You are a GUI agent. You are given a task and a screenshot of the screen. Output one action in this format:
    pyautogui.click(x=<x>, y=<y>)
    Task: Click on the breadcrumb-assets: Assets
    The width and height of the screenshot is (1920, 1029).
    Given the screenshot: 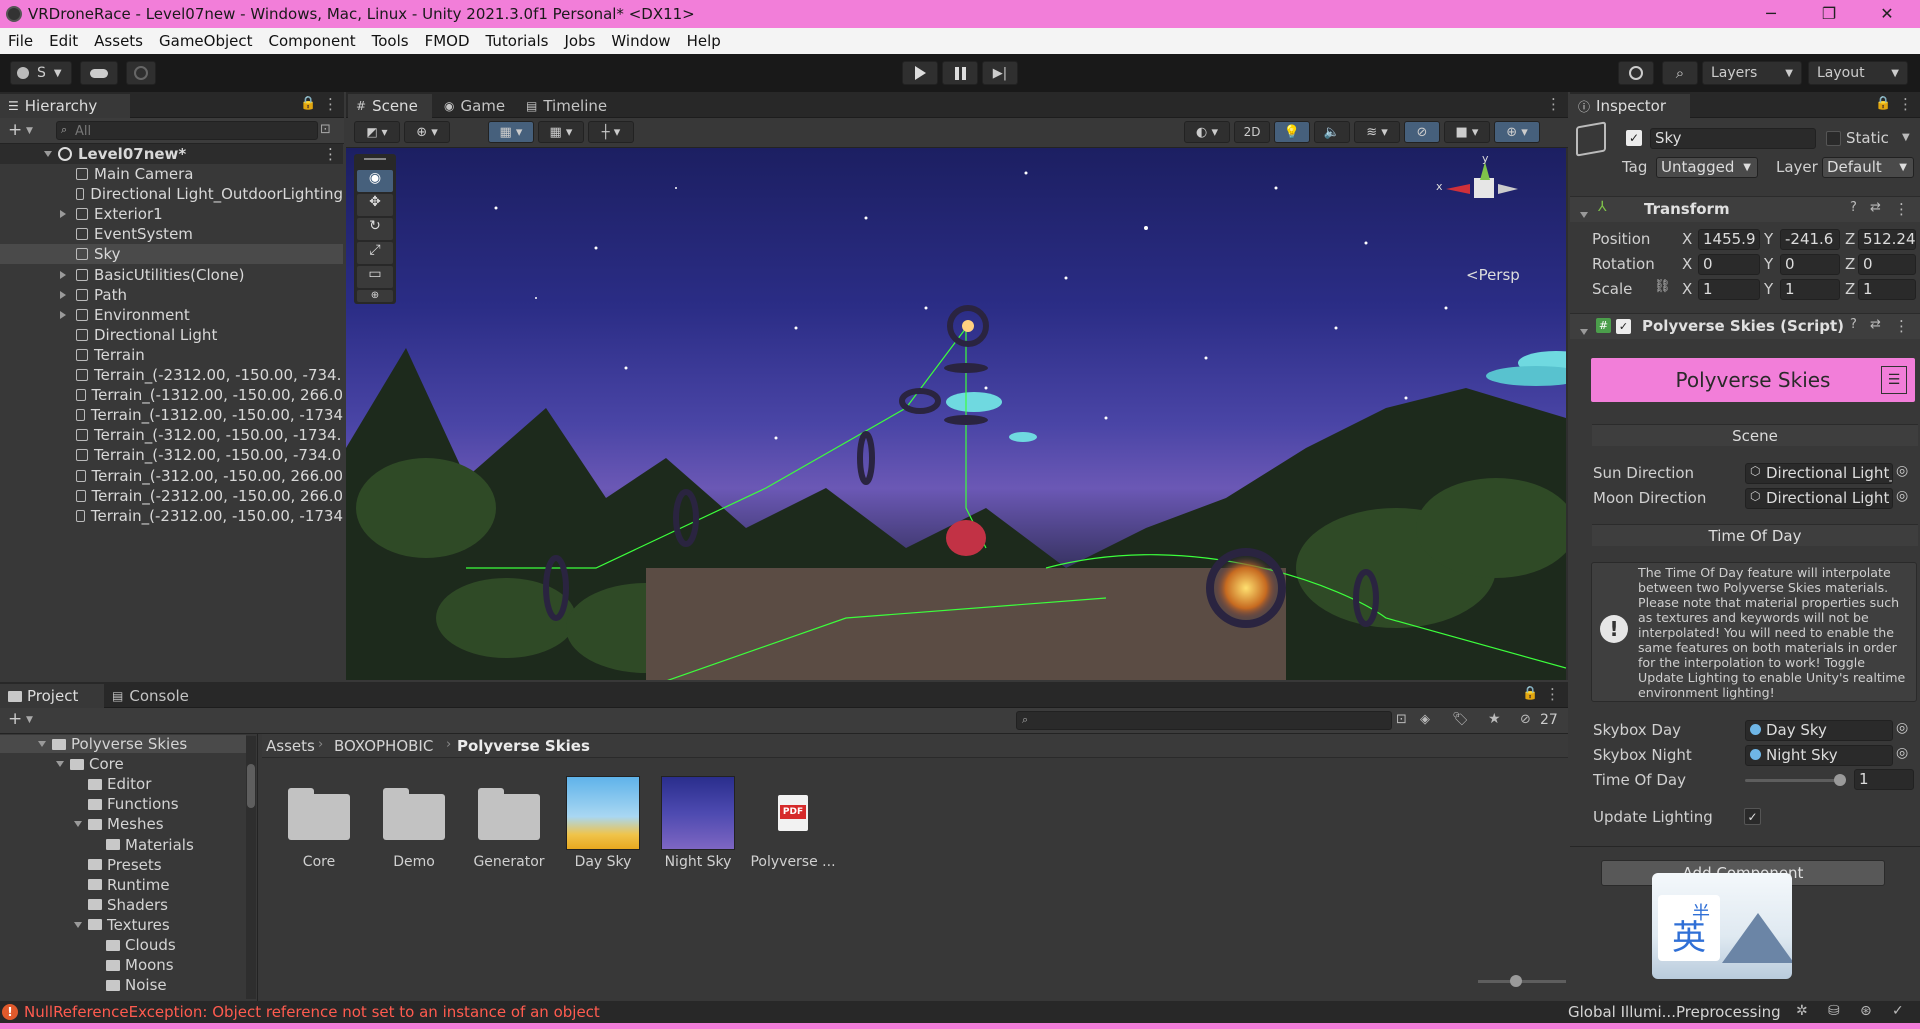 What is the action you would take?
    pyautogui.click(x=290, y=746)
    